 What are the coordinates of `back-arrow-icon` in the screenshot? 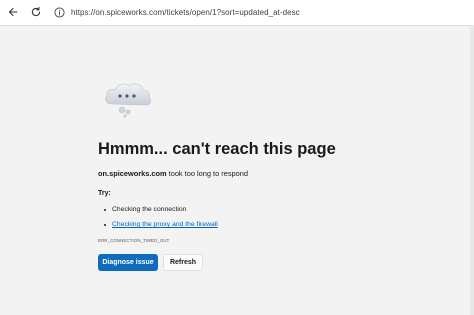 It's located at (13, 12).